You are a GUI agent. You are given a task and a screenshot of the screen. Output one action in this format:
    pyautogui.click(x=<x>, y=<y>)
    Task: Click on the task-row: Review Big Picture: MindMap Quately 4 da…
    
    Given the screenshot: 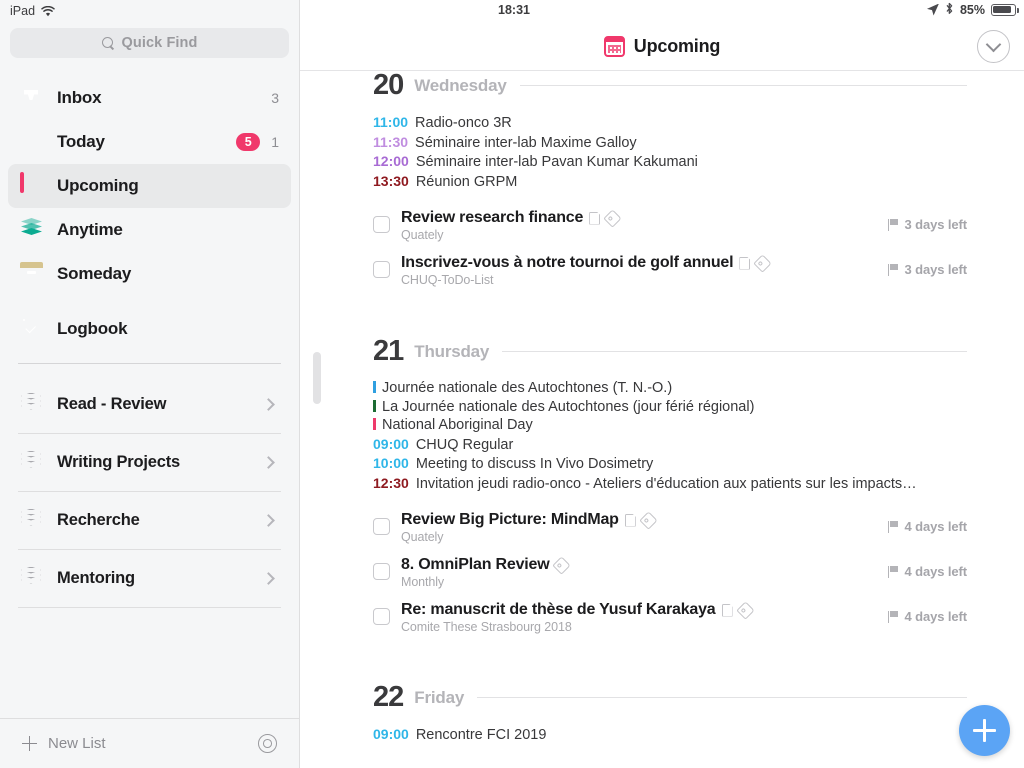 What is the action you would take?
    pyautogui.click(x=698, y=527)
    